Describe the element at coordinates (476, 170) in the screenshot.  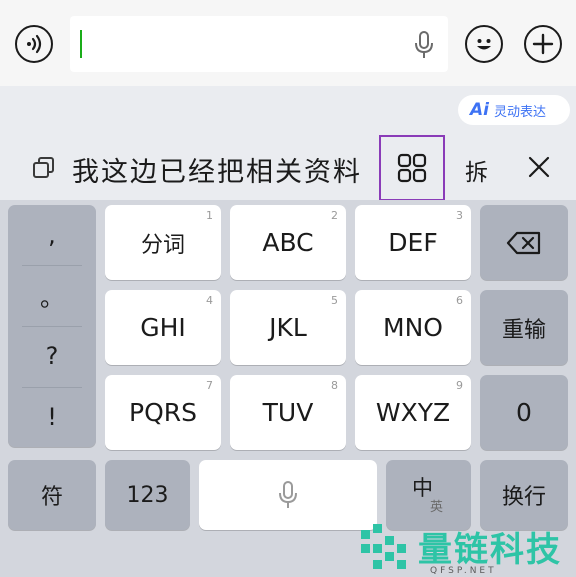
I see `split-button: 拆` at that location.